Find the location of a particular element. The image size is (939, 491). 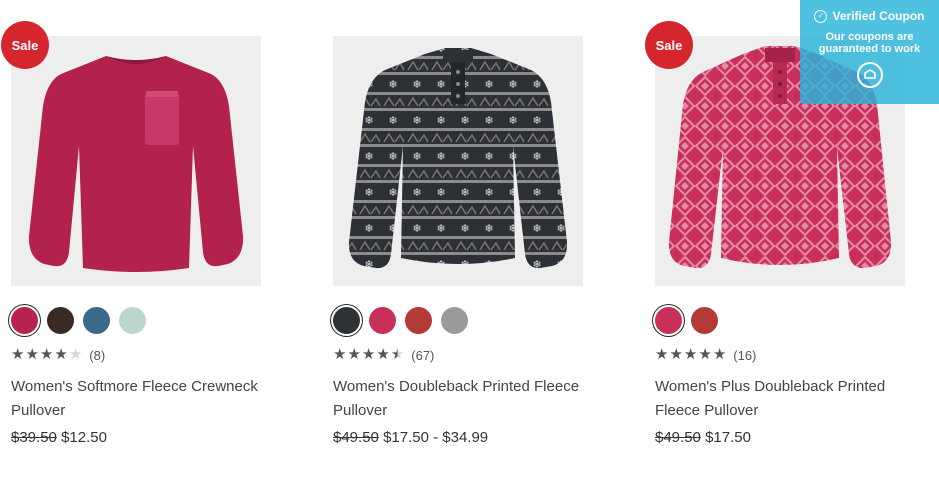

product-image is located at coordinates (136, 161).